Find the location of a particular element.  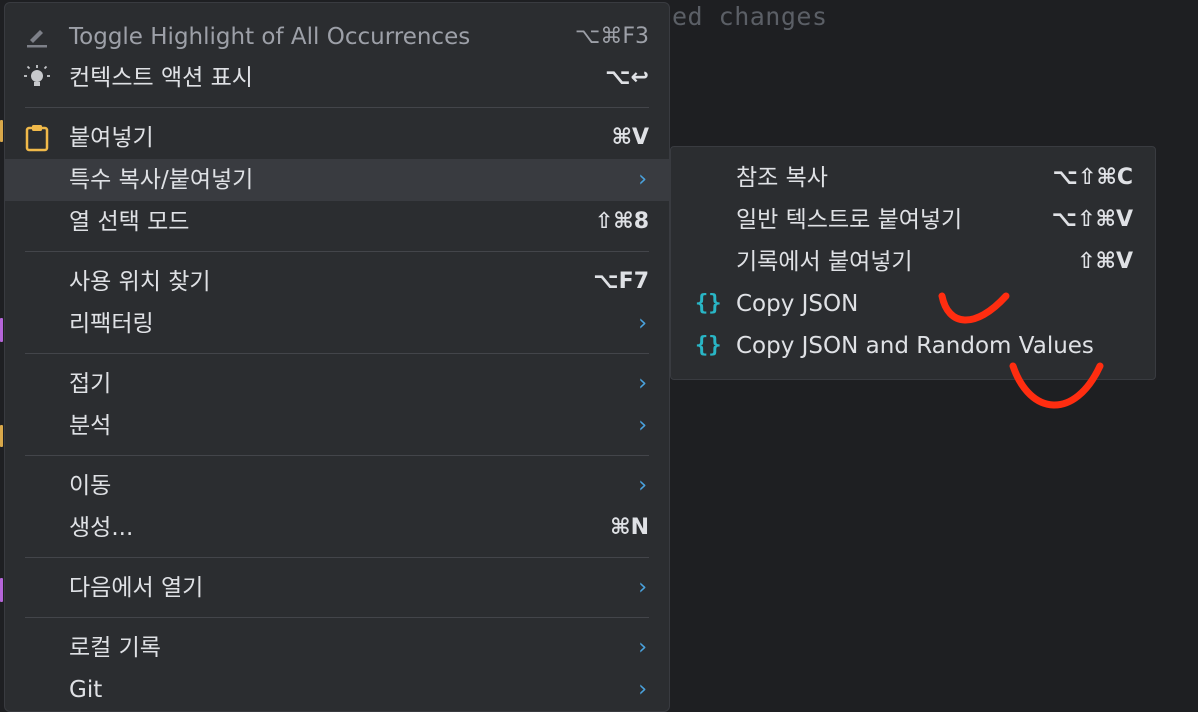

menu-item-shortcut: ⌘N is located at coordinates (629, 527).